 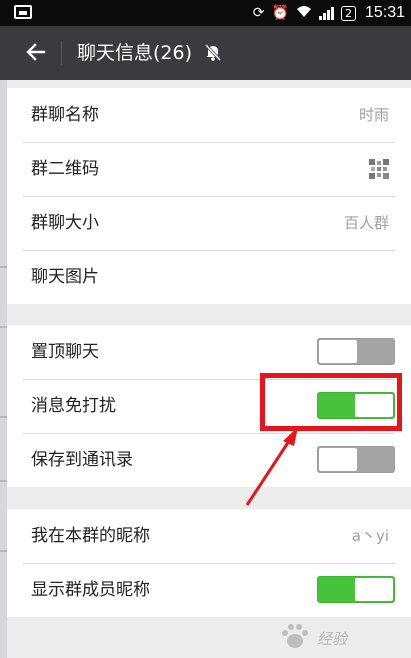 What do you see at coordinates (61, 53) in the screenshot?
I see `header-divider` at bounding box center [61, 53].